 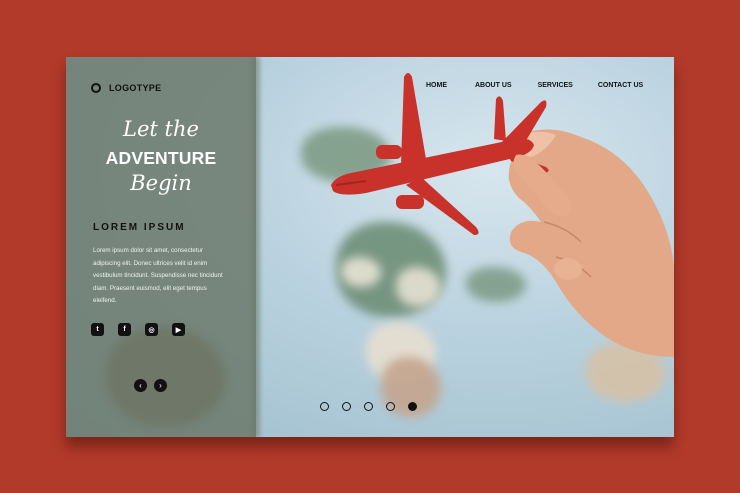 What do you see at coordinates (161, 183) in the screenshot?
I see `headline-line-3: Begin` at bounding box center [161, 183].